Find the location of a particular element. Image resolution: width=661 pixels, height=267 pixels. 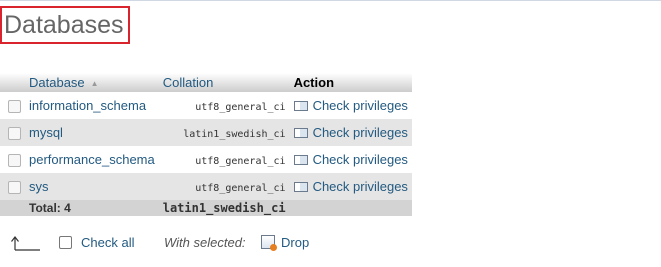

page-title: Databases is located at coordinates (65, 25).